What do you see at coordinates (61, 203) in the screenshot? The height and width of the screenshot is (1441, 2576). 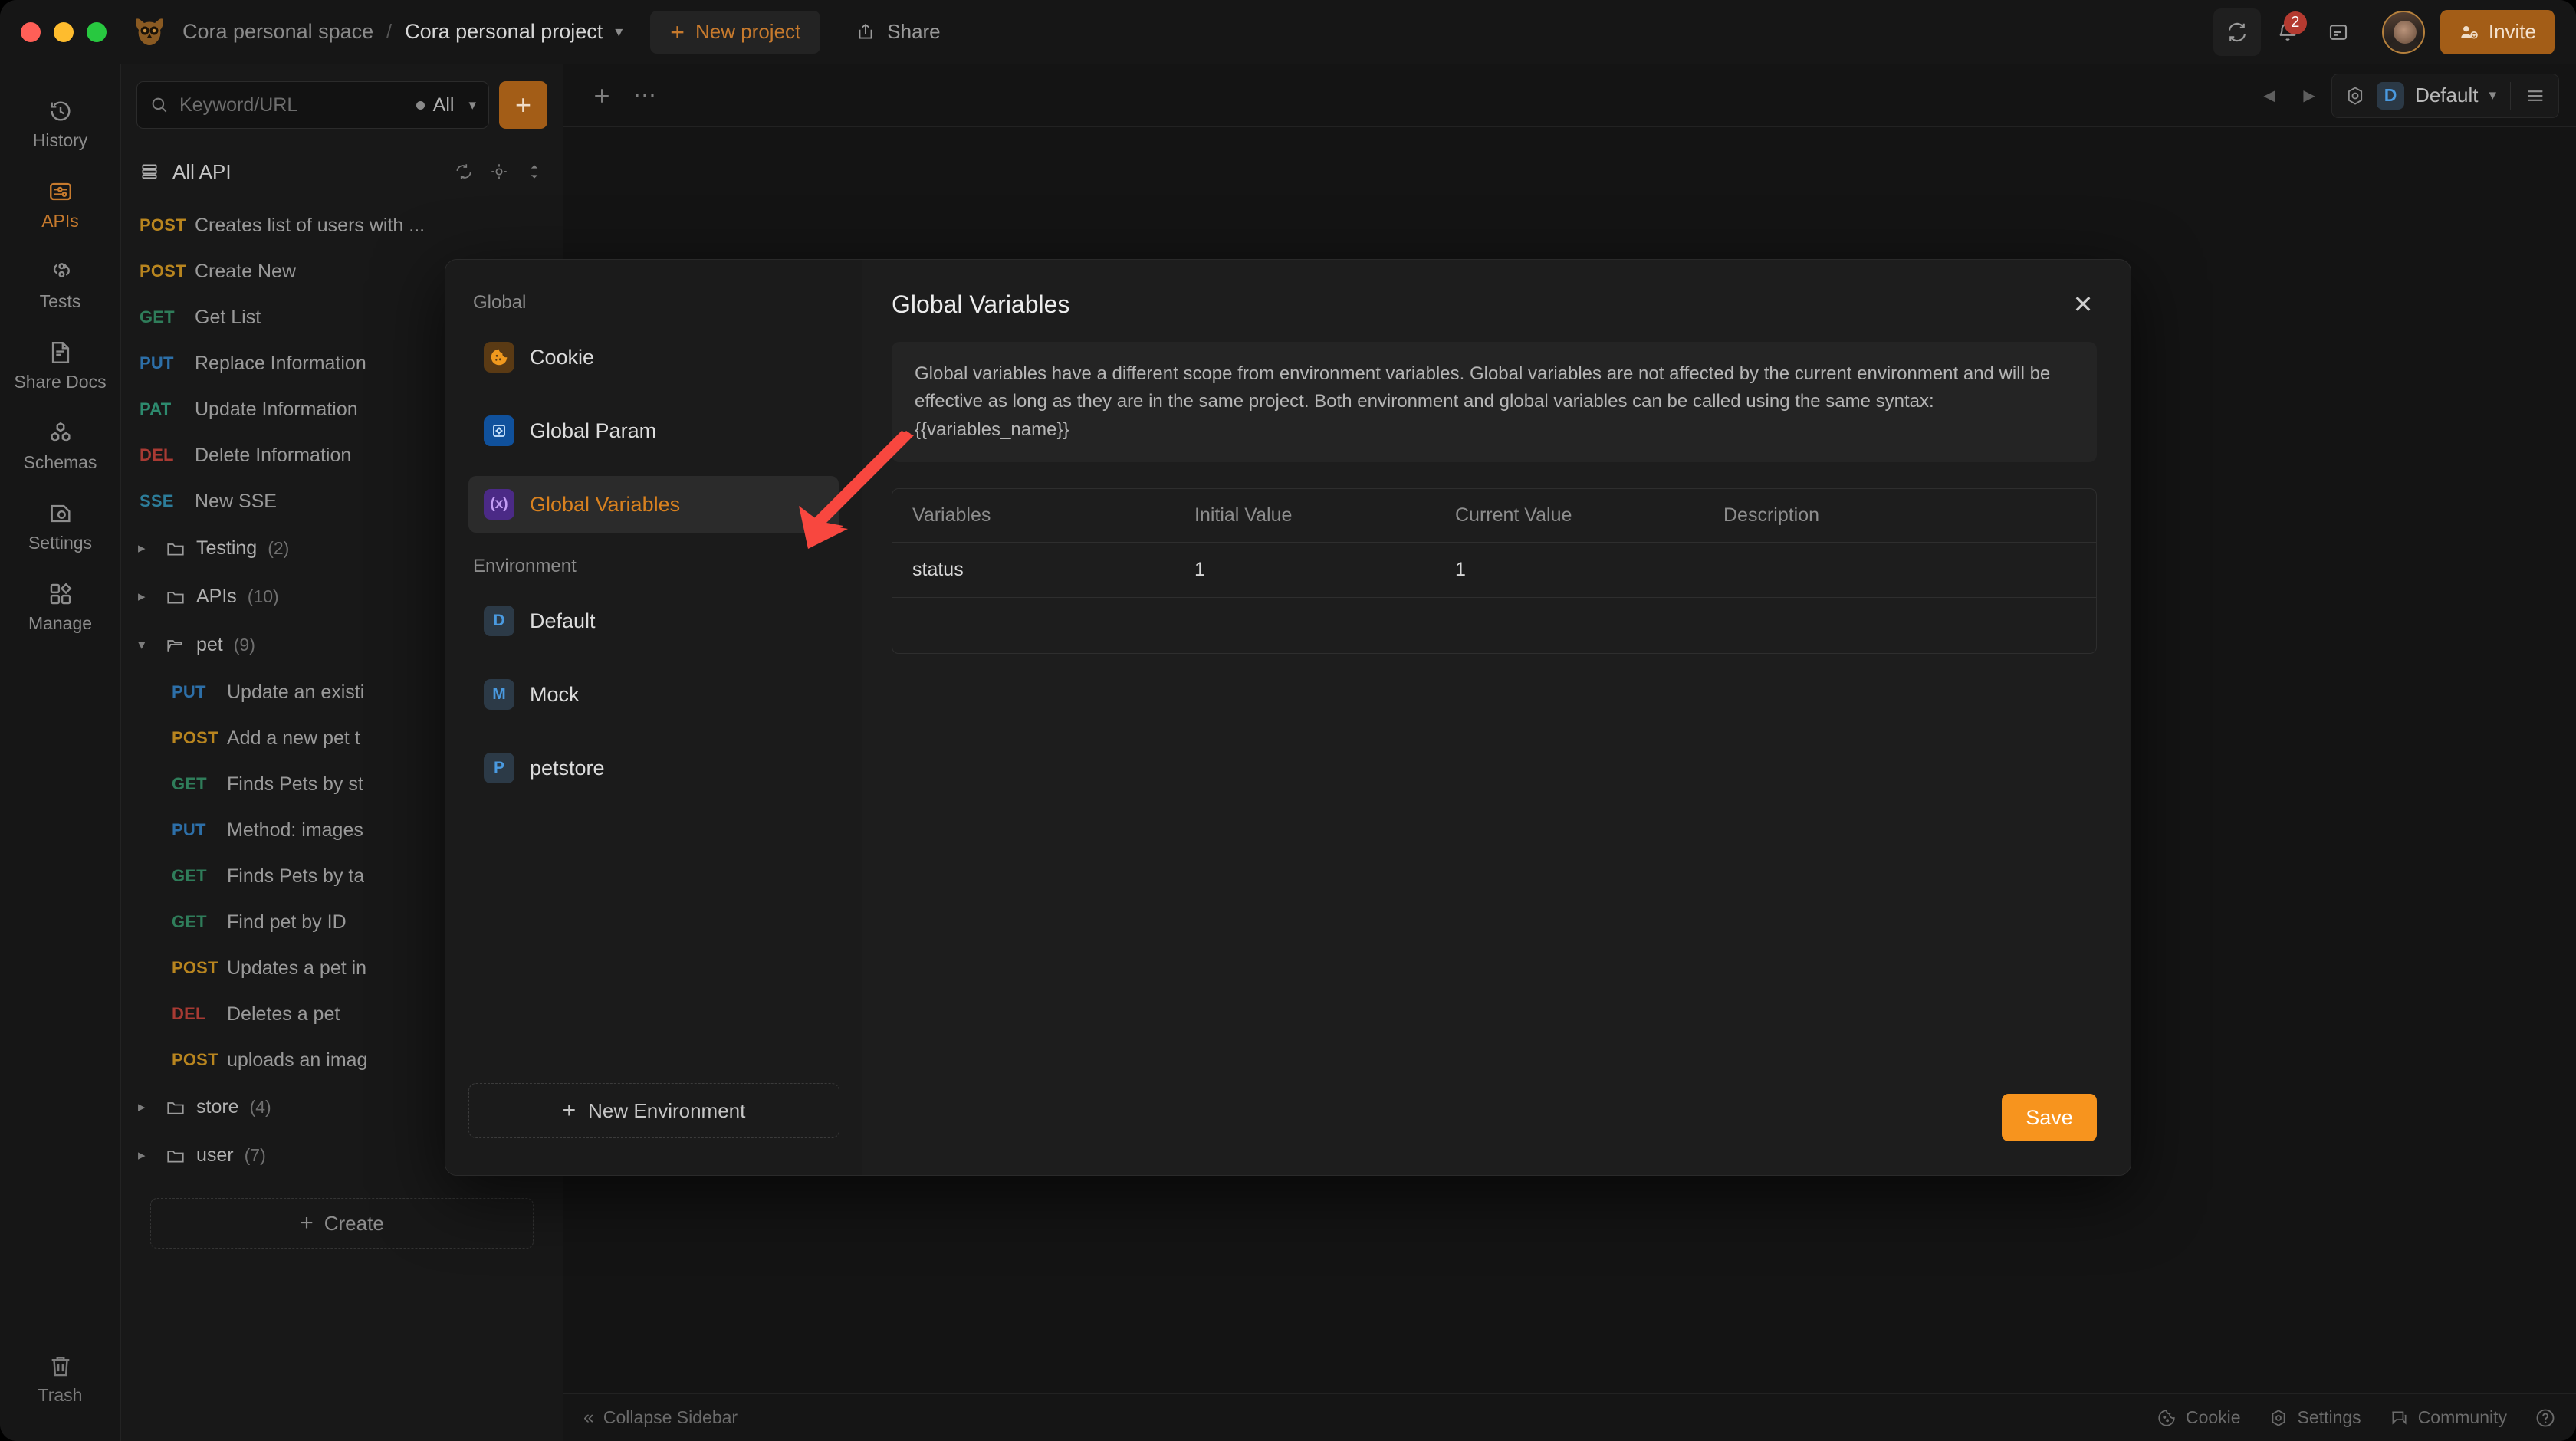 I see `sidebar-item-apis: APIs` at bounding box center [61, 203].